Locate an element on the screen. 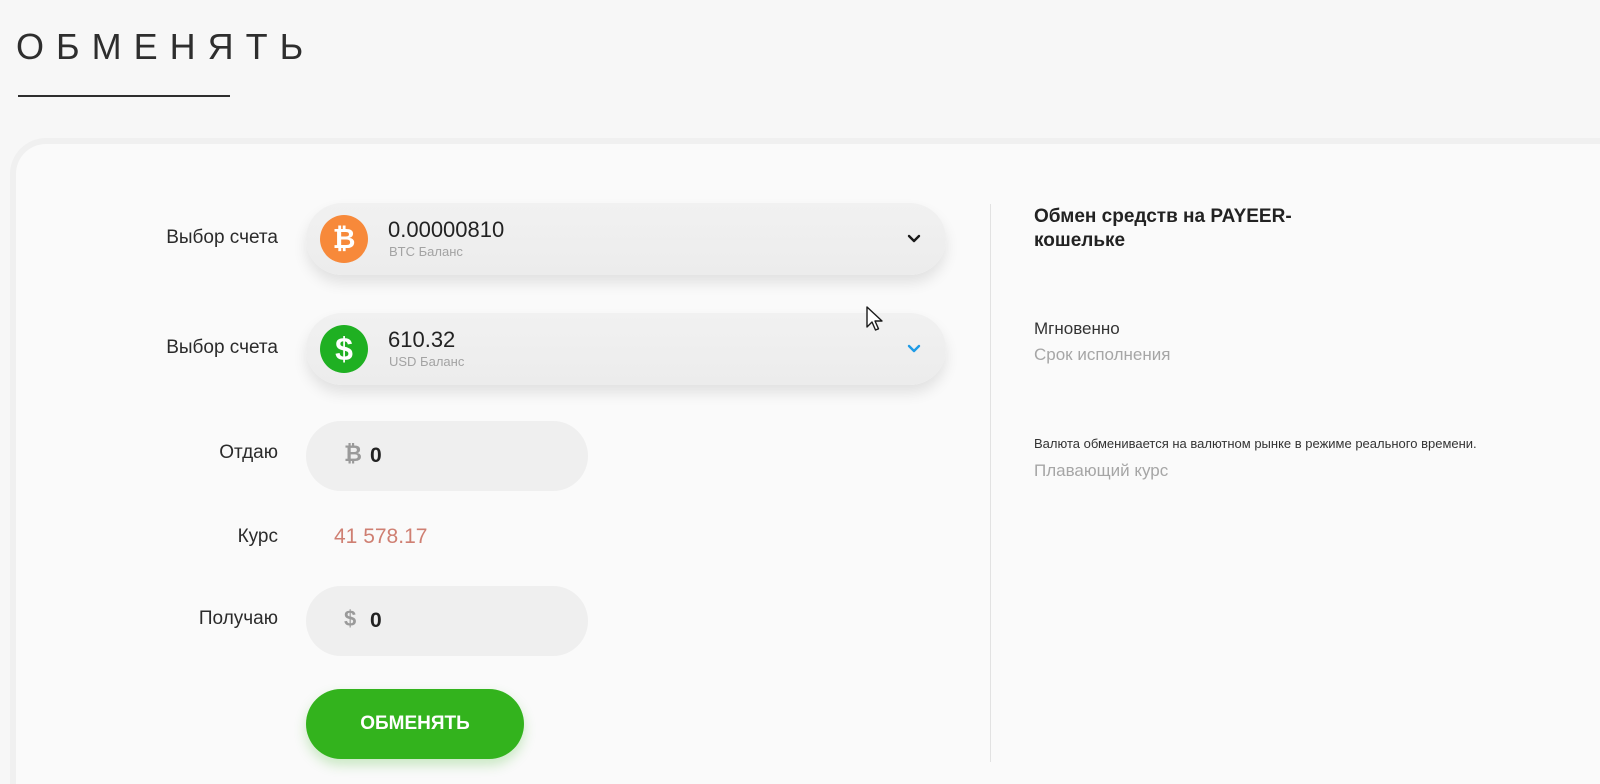 The width and height of the screenshot is (1600, 784). give-label: Отдаю is located at coordinates (248, 452).